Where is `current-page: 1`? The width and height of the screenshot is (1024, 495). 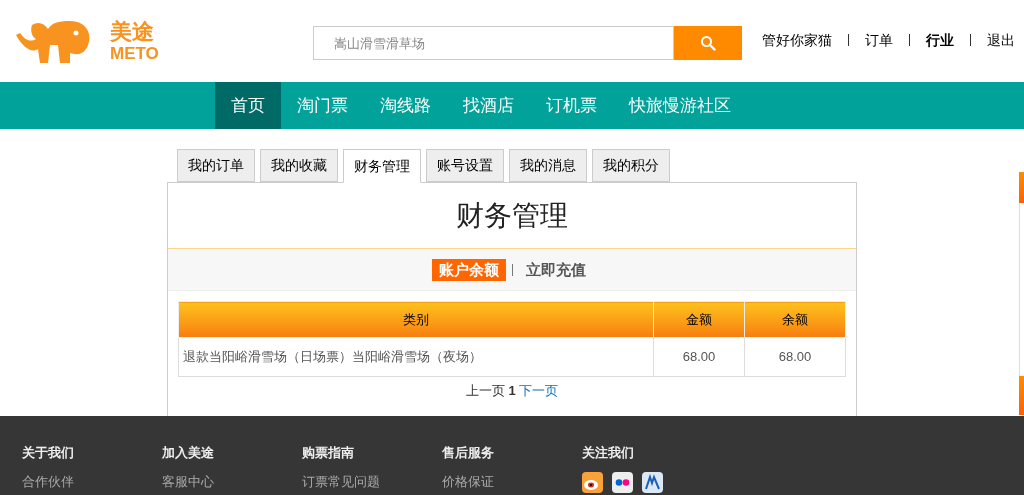
current-page: 1 is located at coordinates (512, 391).